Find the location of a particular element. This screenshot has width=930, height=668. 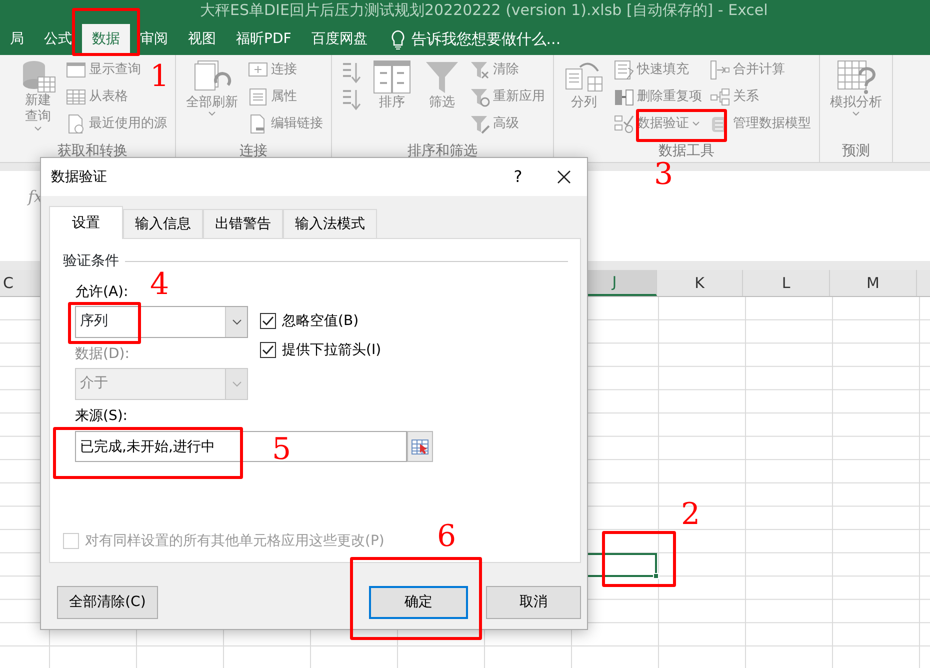

dialog-button: 取消 is located at coordinates (533, 602).